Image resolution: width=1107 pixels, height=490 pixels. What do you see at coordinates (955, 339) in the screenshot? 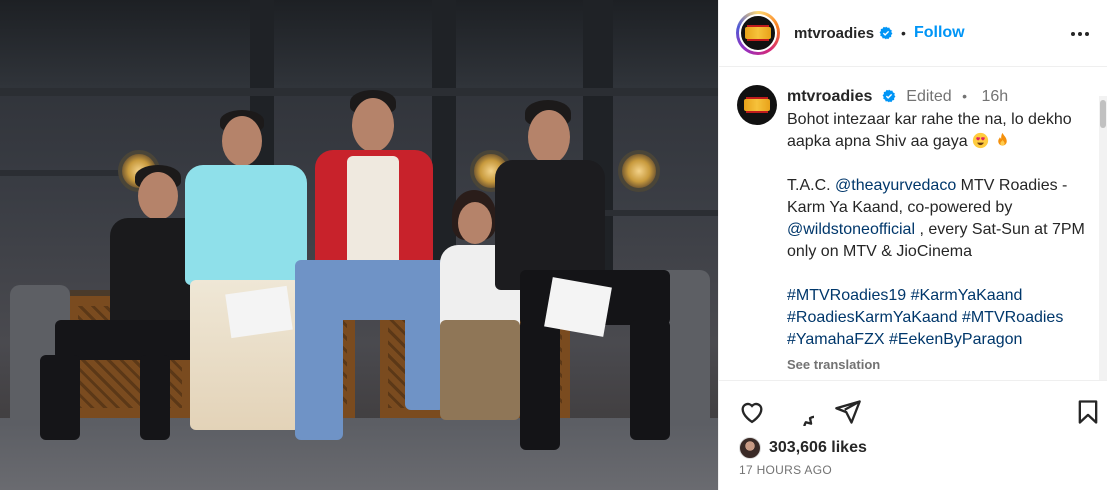
I see `hashtag: #EekenByParagon` at bounding box center [955, 339].